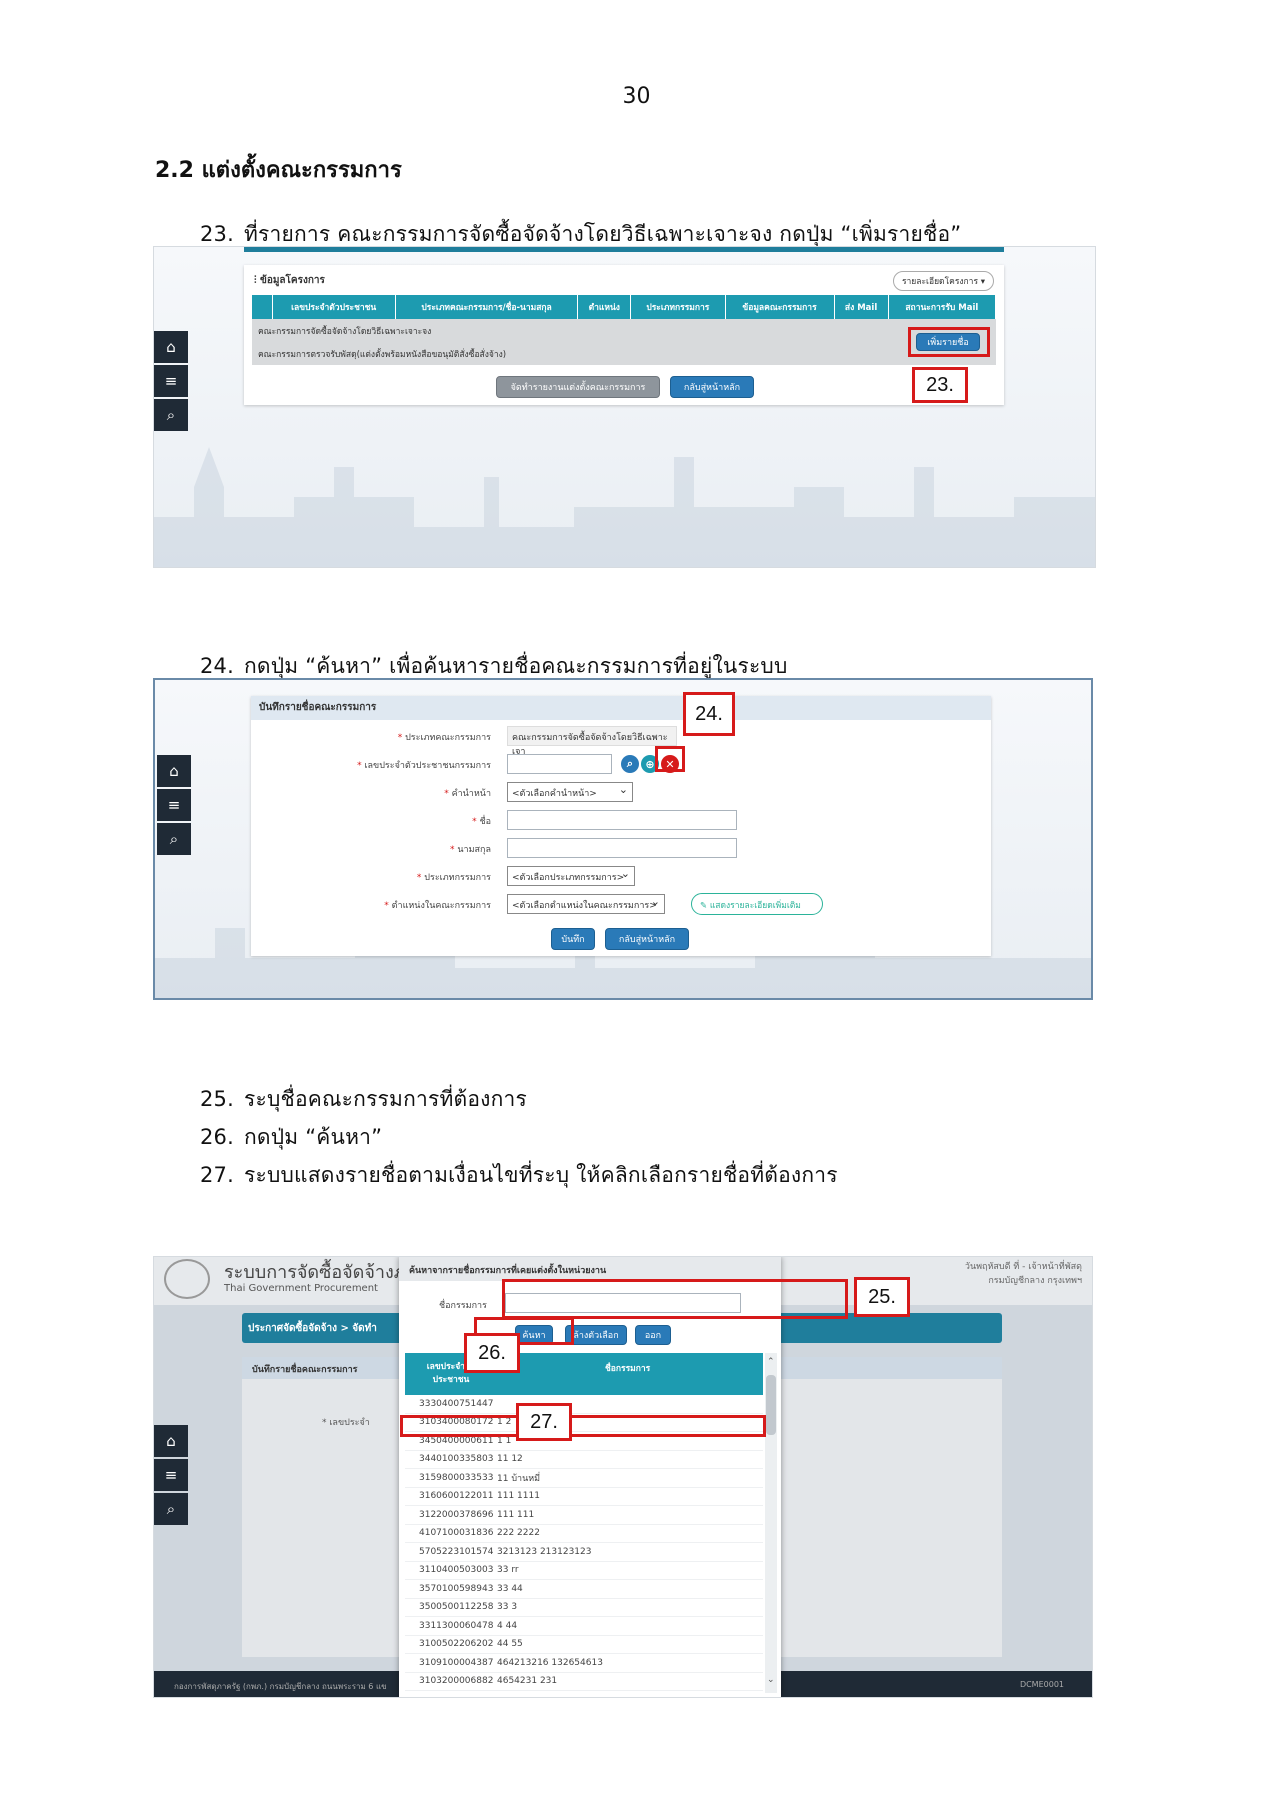 The width and height of the screenshot is (1273, 1800). What do you see at coordinates (584, 1515) in the screenshot?
I see `result-row: 3122000378696 111 111` at bounding box center [584, 1515].